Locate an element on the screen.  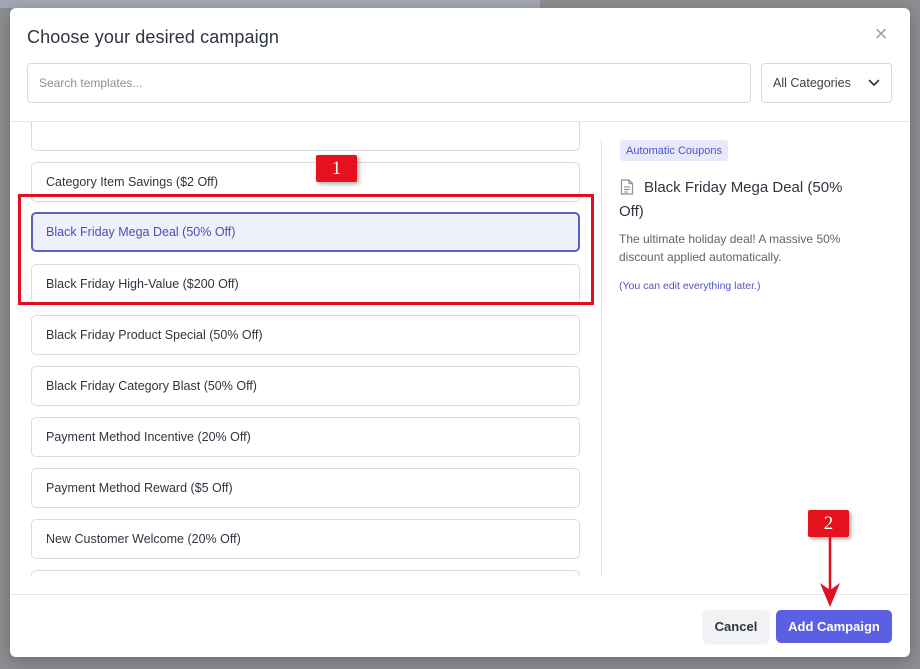
template-item-selected: Black Friday Mega Deal (50% Off) is located at coordinates (305, 232).